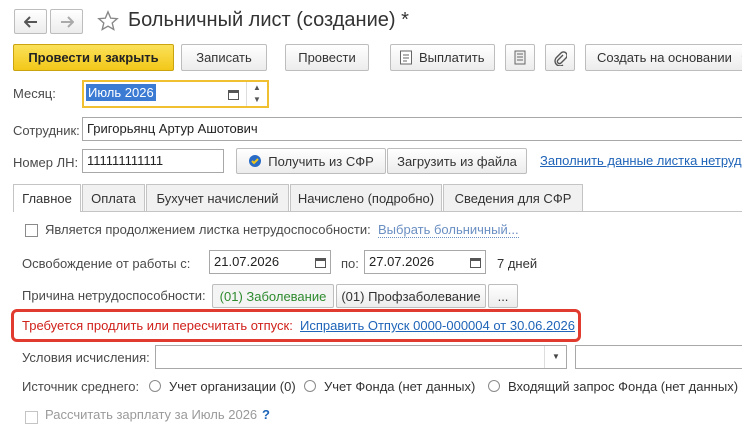 Image resolution: width=742 pixels, height=424 pixels. What do you see at coordinates (93, 57) in the screenshot?
I see `post-and-close-button: Провести и закрыть` at bounding box center [93, 57].